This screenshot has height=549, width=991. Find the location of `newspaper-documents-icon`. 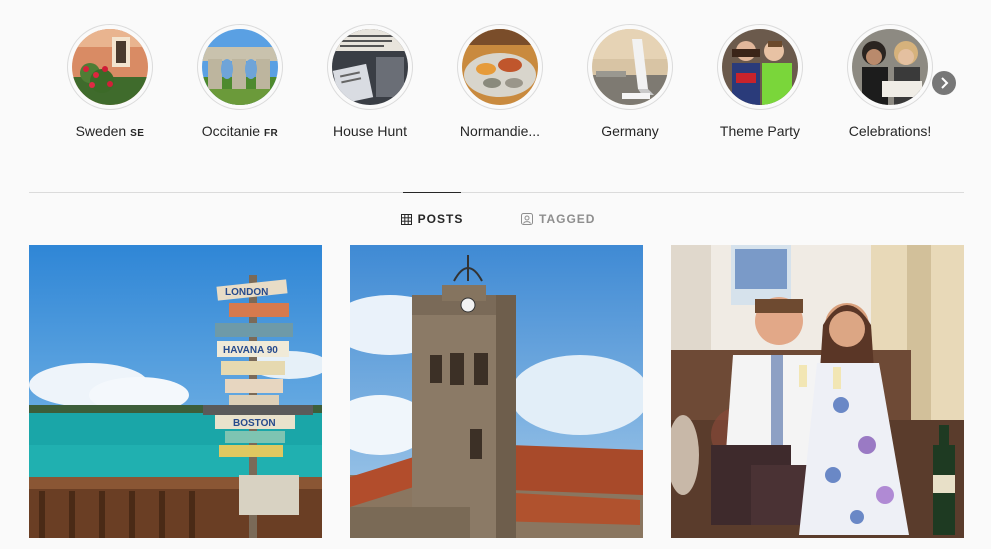

newspaper-documents-icon is located at coordinates (370, 67).